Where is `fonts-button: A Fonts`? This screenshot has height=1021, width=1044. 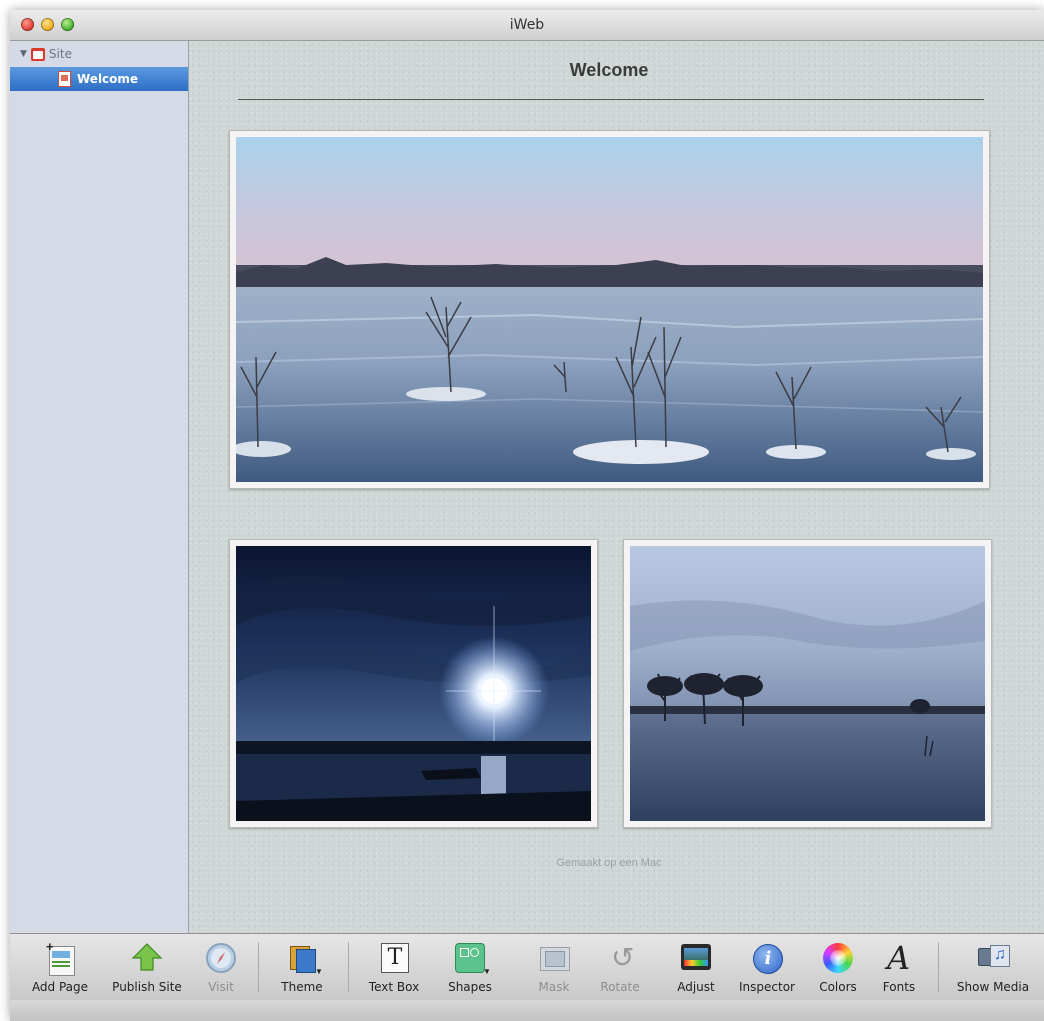 fonts-button: A Fonts is located at coordinates (899, 967).